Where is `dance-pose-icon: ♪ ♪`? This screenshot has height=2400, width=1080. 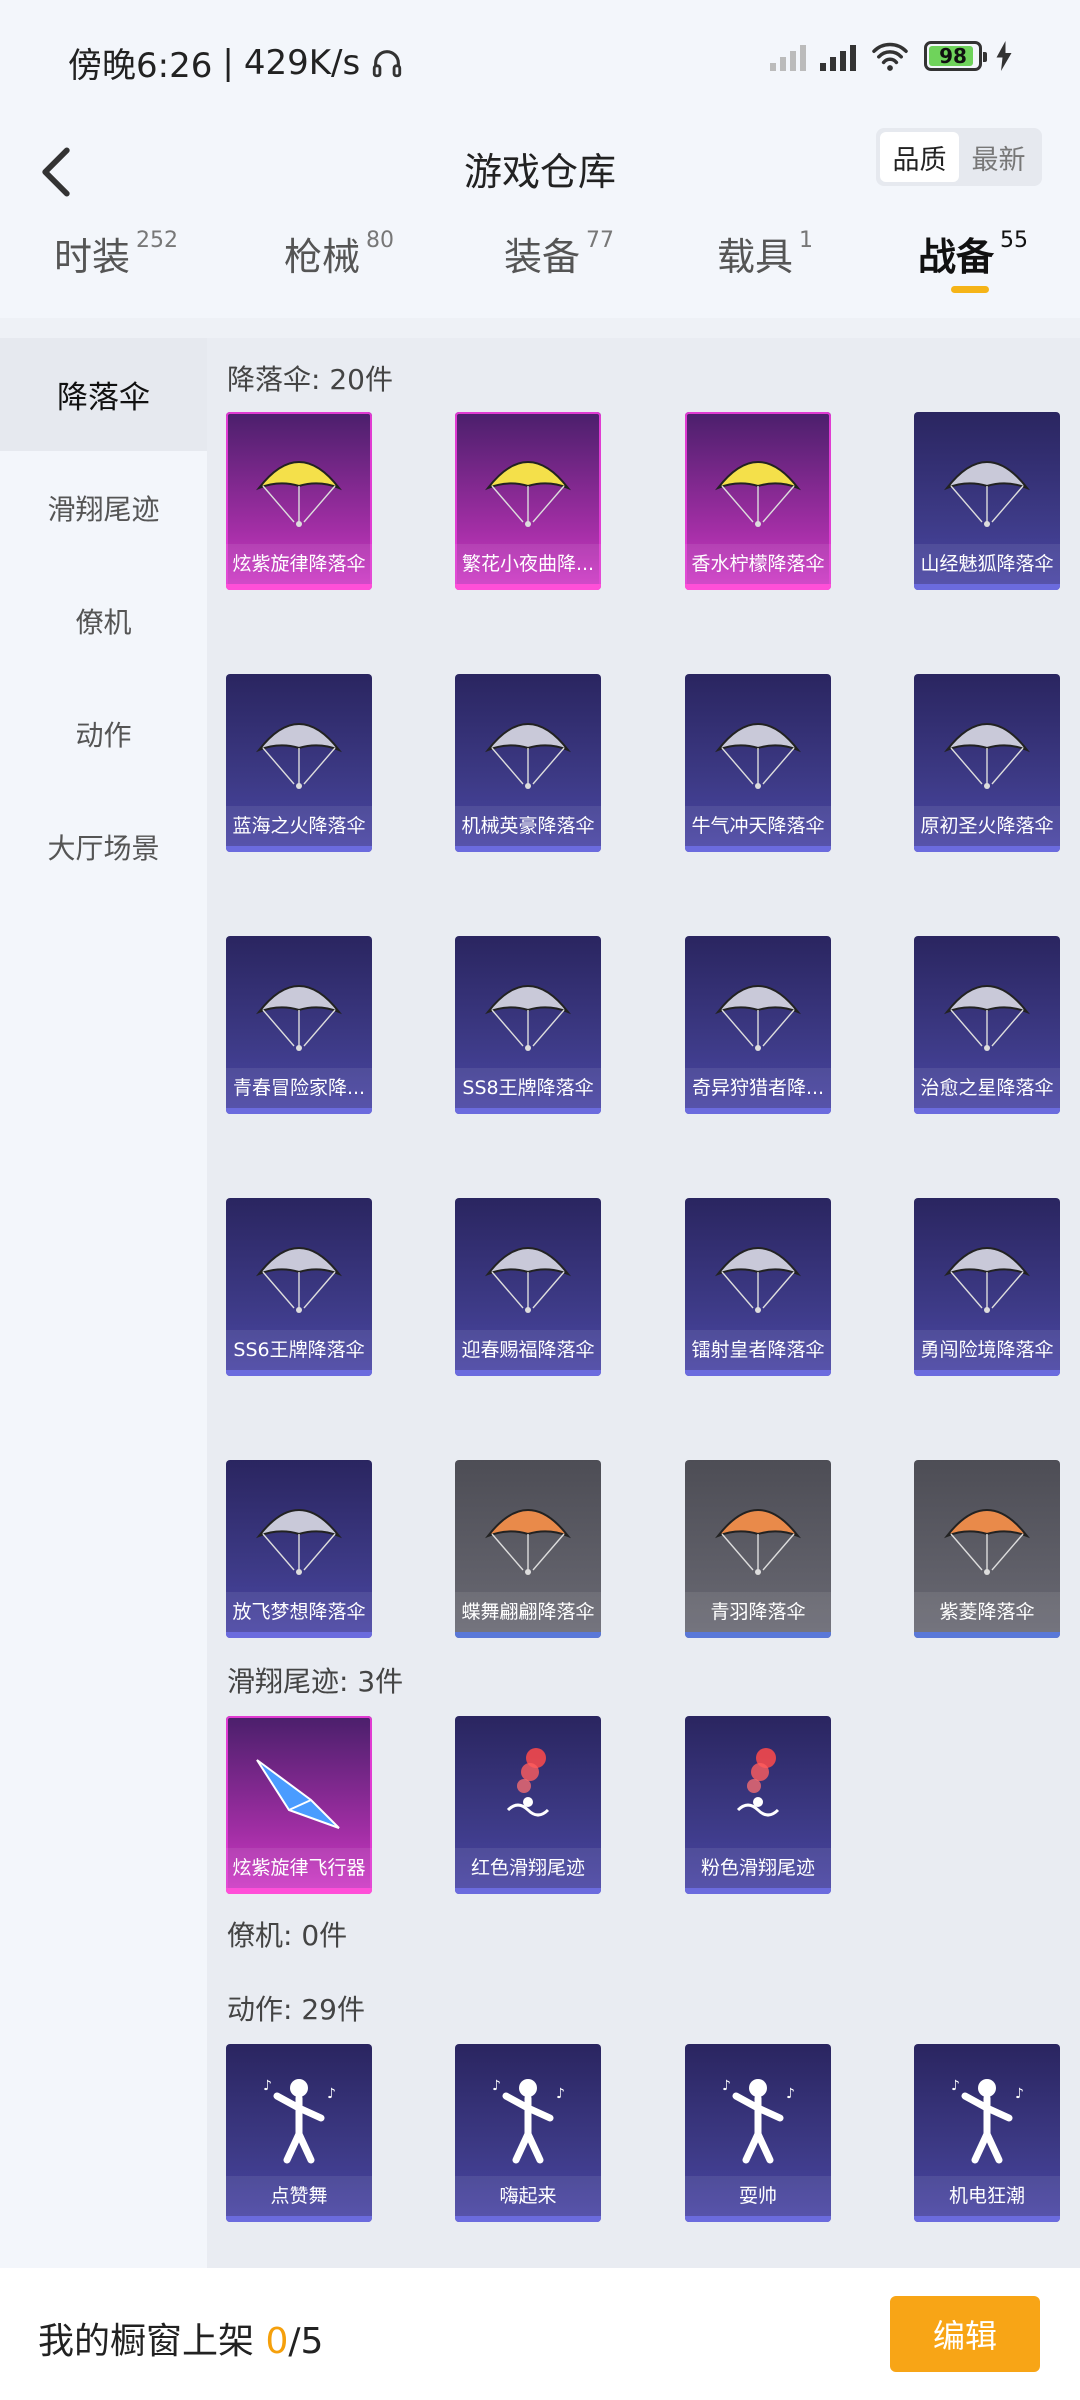
dance-pose-icon: ♪ ♪ is located at coordinates (987, 2118).